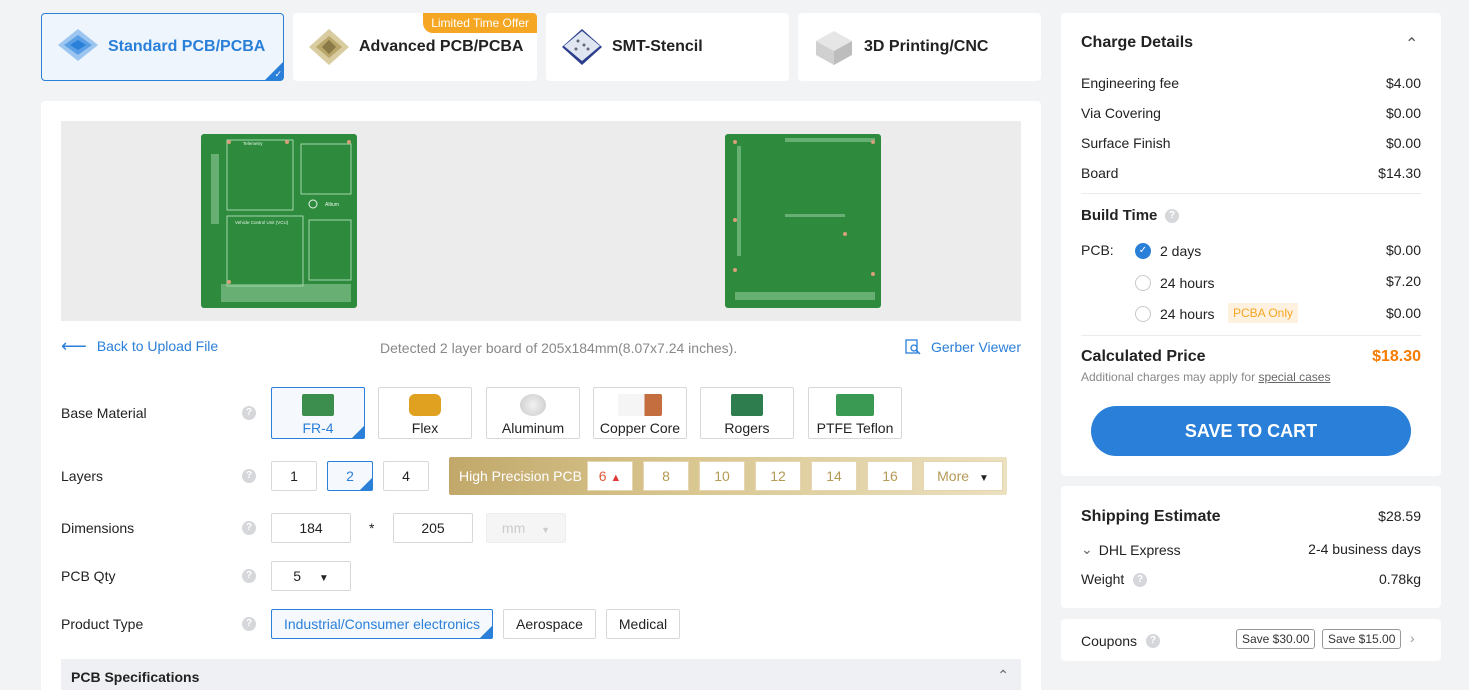 This screenshot has width=1469, height=690. I want to click on hp-layer-label: 6, so click(602, 476).